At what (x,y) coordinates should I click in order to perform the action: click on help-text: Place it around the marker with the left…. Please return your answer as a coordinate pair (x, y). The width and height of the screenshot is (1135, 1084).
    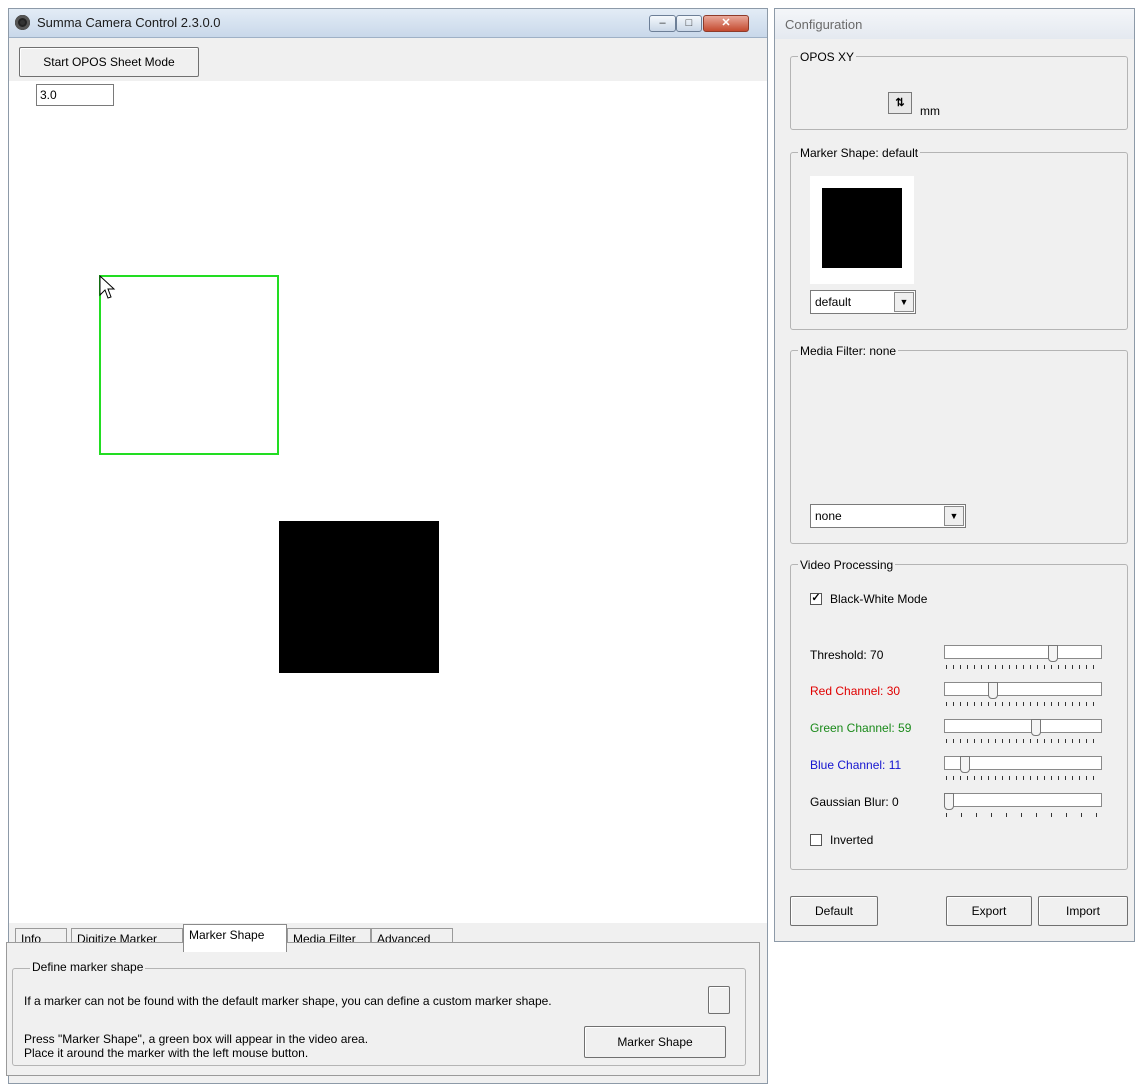
    Looking at the image, I should click on (166, 1053).